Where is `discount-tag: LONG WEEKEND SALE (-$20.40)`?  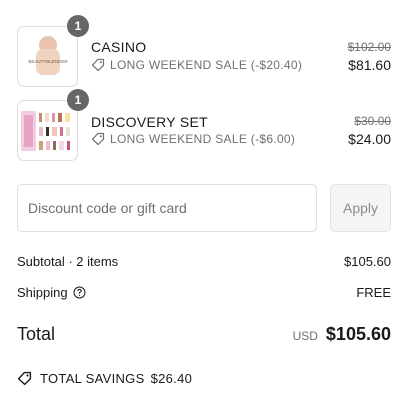
discount-tag: LONG WEEKEND SALE (-$20.40) is located at coordinates (196, 65).